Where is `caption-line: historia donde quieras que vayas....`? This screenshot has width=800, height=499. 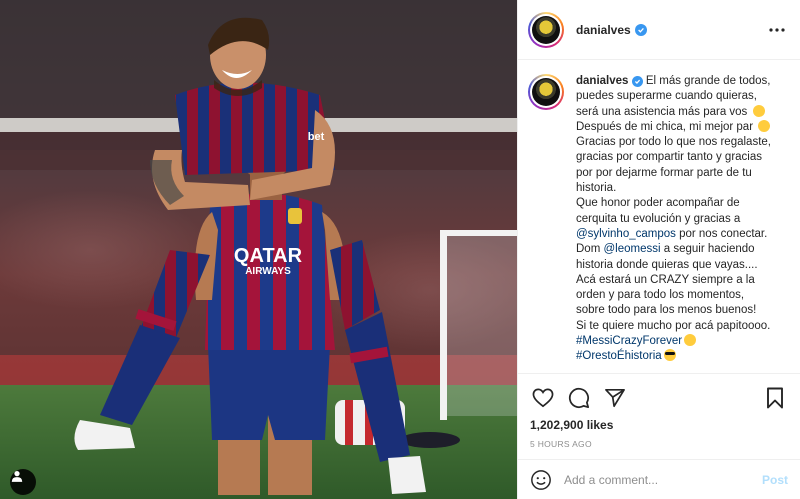
caption-line: historia donde quieras que vayas.... is located at coordinates (667, 264).